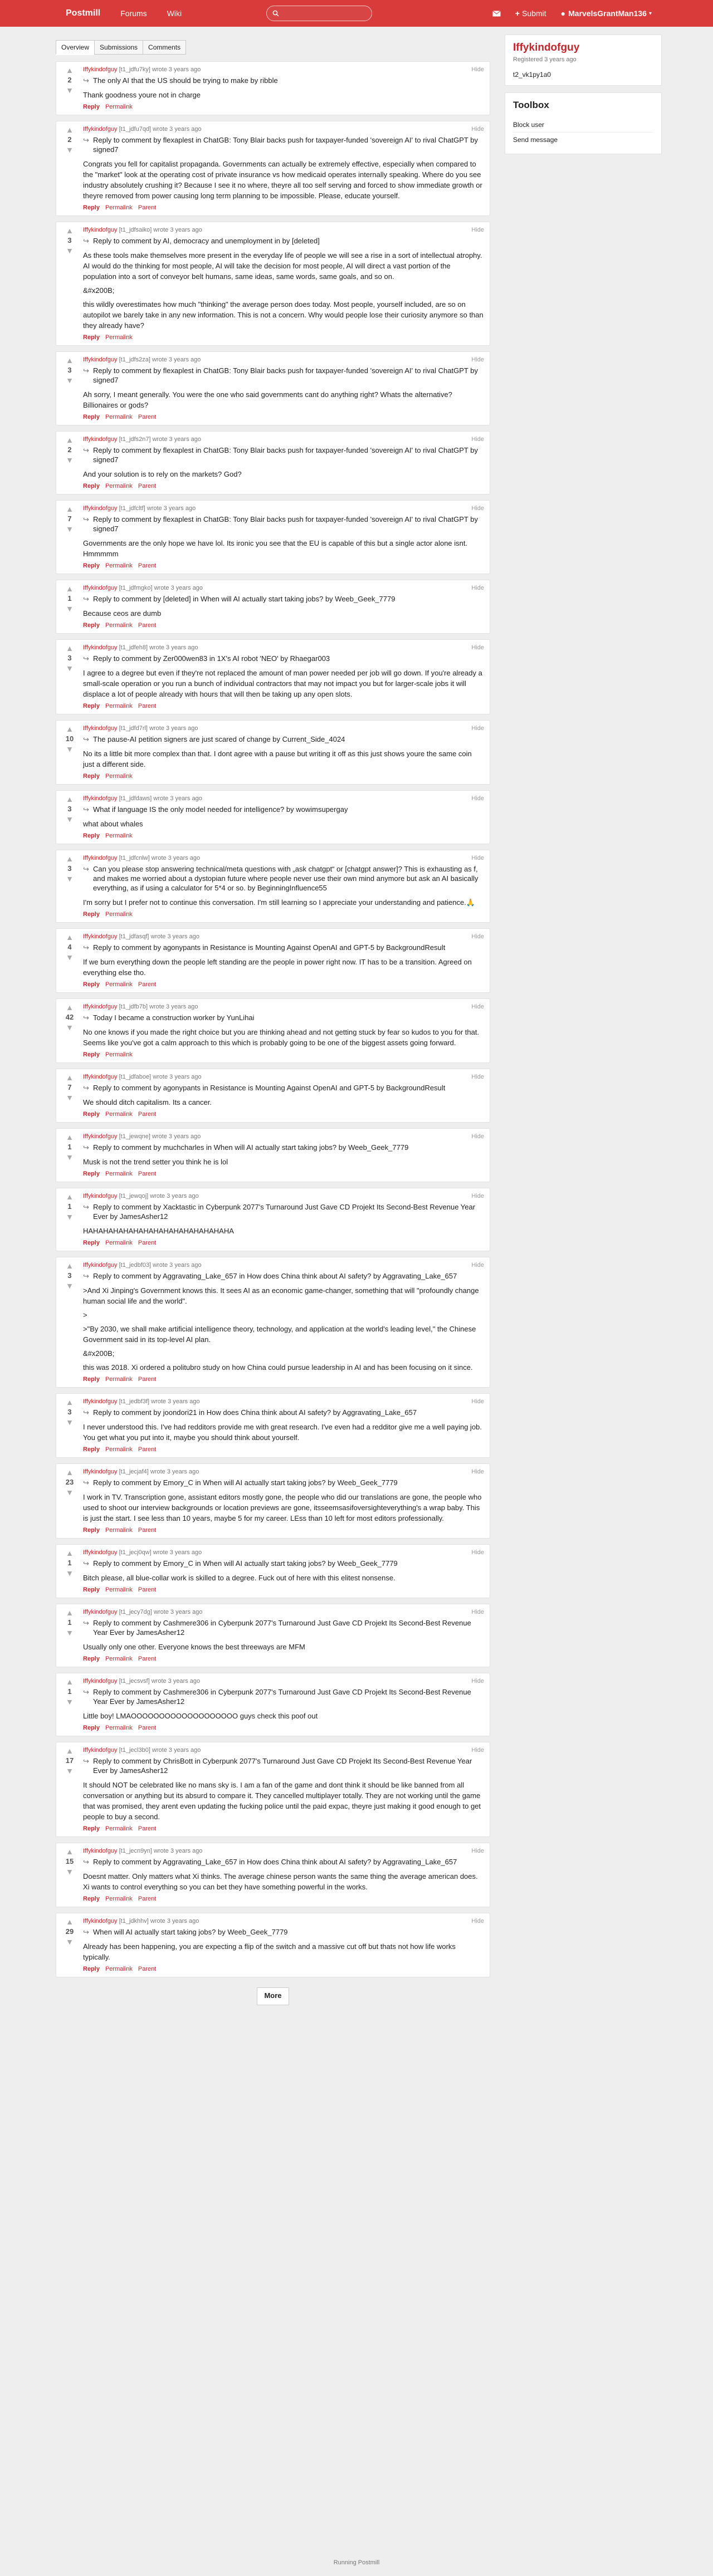 The width and height of the screenshot is (713, 2576). I want to click on submission-title: Today I became a construction worker, so click(154, 1017).